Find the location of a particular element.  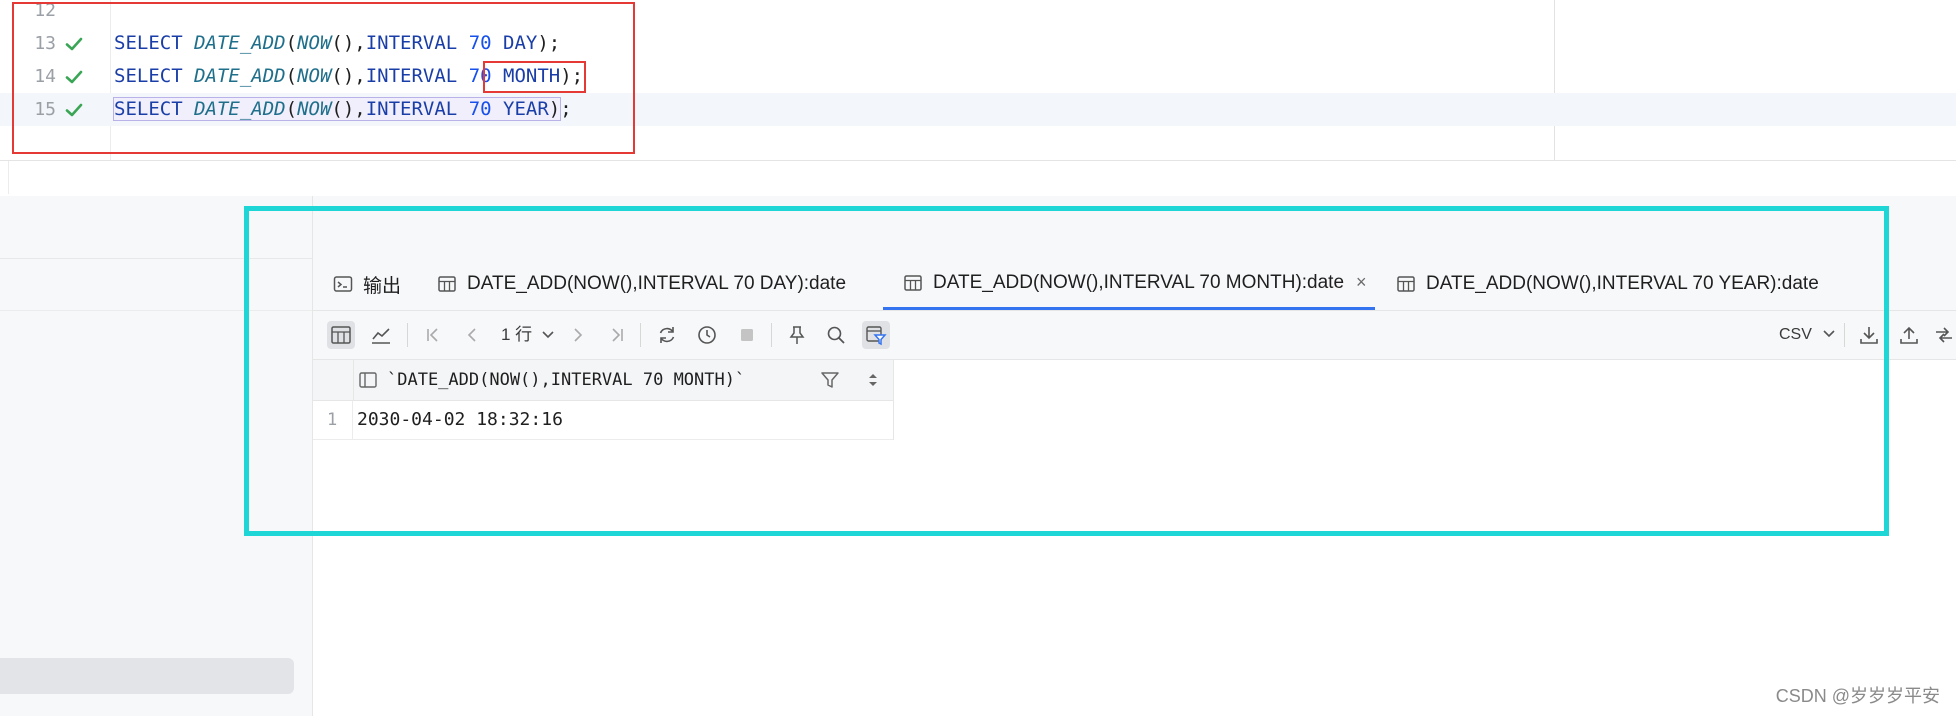

compare-button is located at coordinates (1944, 335).